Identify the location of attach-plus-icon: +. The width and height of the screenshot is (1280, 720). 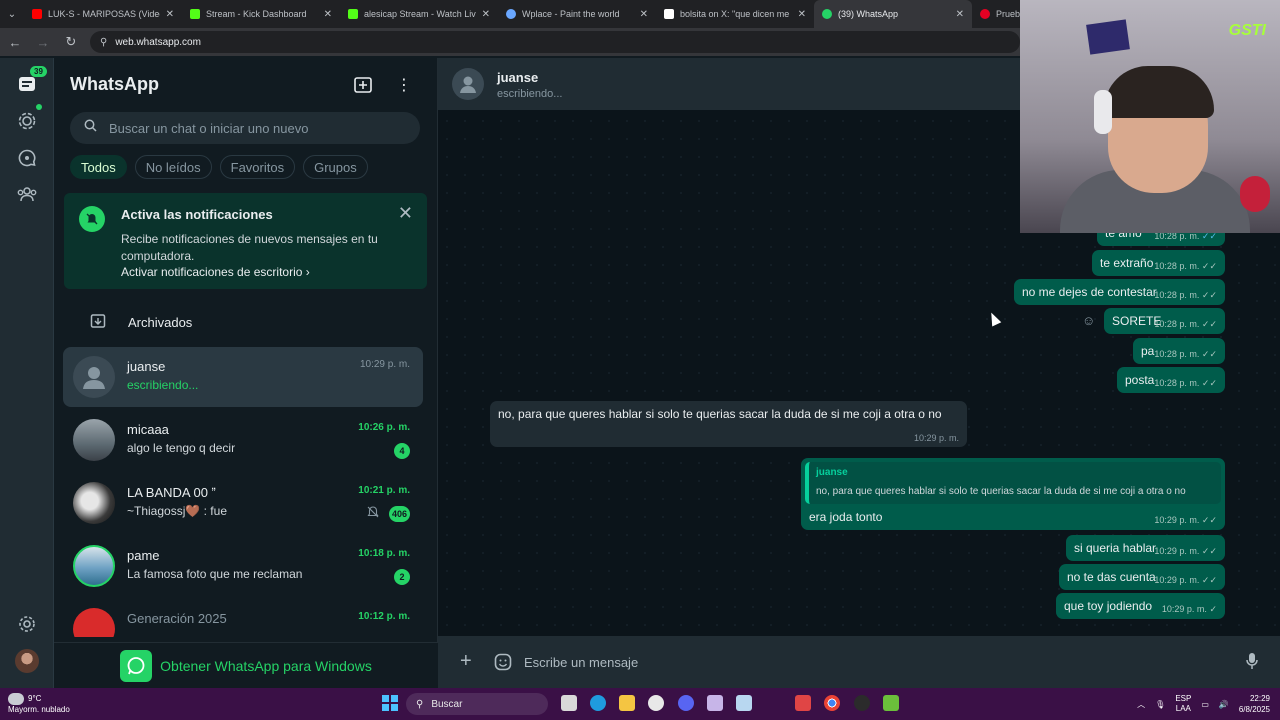
(466, 661).